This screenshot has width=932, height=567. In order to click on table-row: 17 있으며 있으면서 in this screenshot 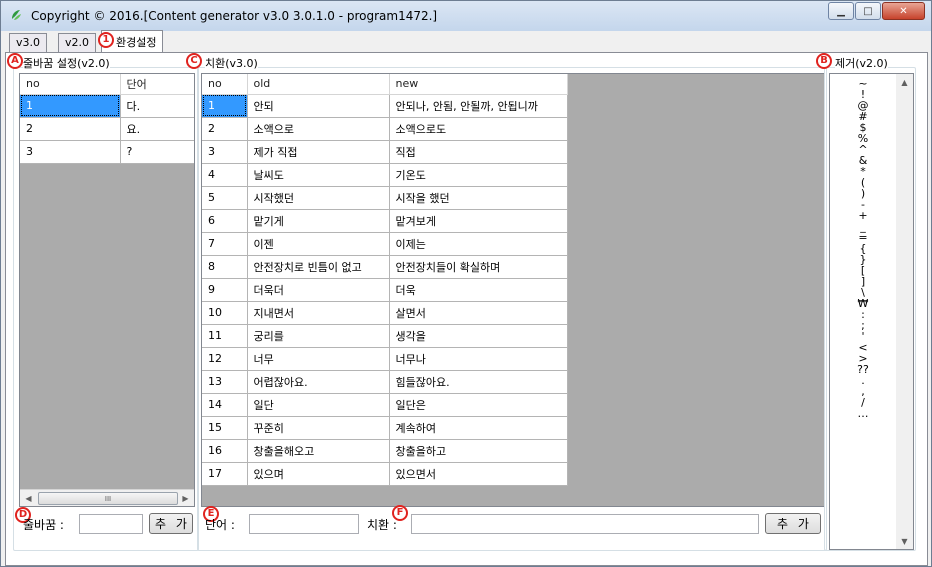, I will do `click(385, 474)`.